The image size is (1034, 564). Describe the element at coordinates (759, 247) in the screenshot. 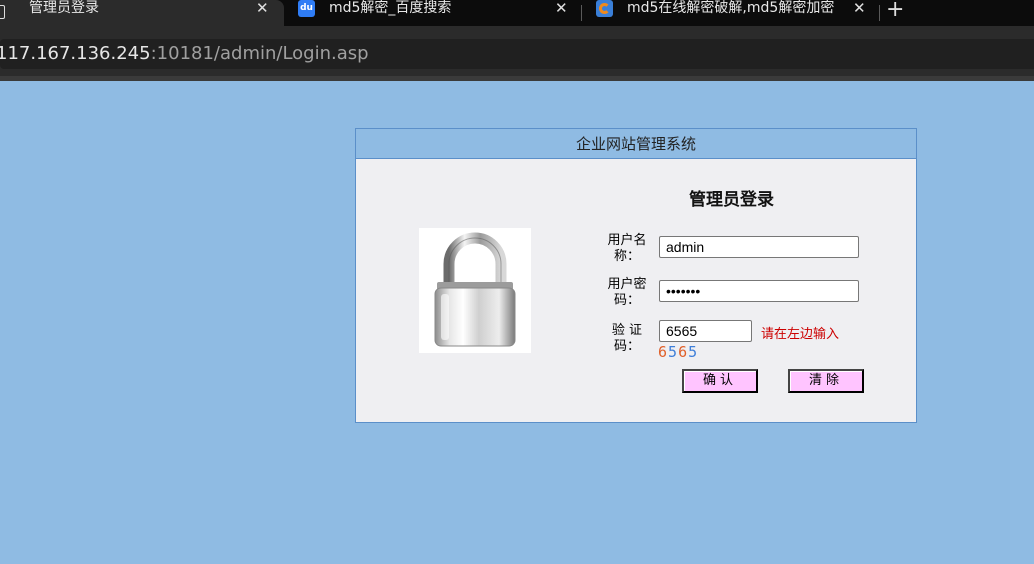

I see `username-input: admin` at that location.